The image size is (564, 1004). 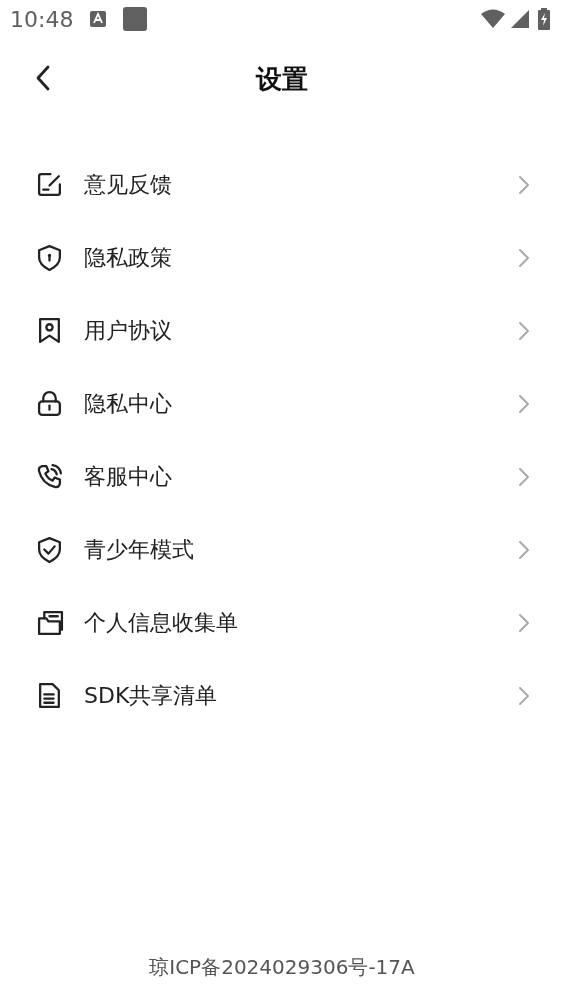 I want to click on settings-item: 隐私政策, so click(x=282, y=257).